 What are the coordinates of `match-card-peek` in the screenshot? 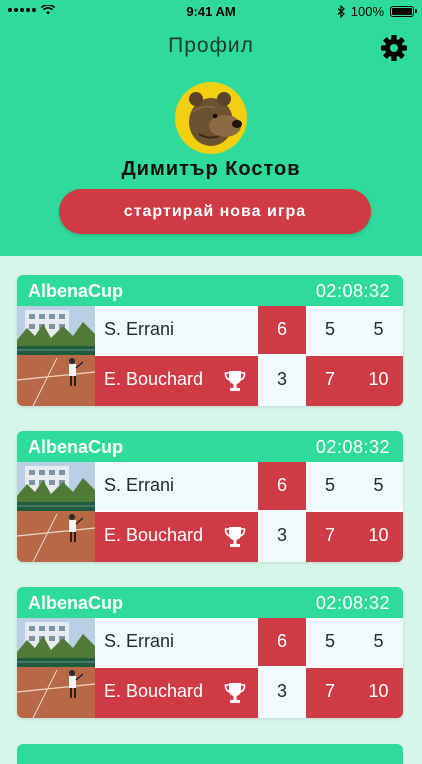 It's located at (210, 754).